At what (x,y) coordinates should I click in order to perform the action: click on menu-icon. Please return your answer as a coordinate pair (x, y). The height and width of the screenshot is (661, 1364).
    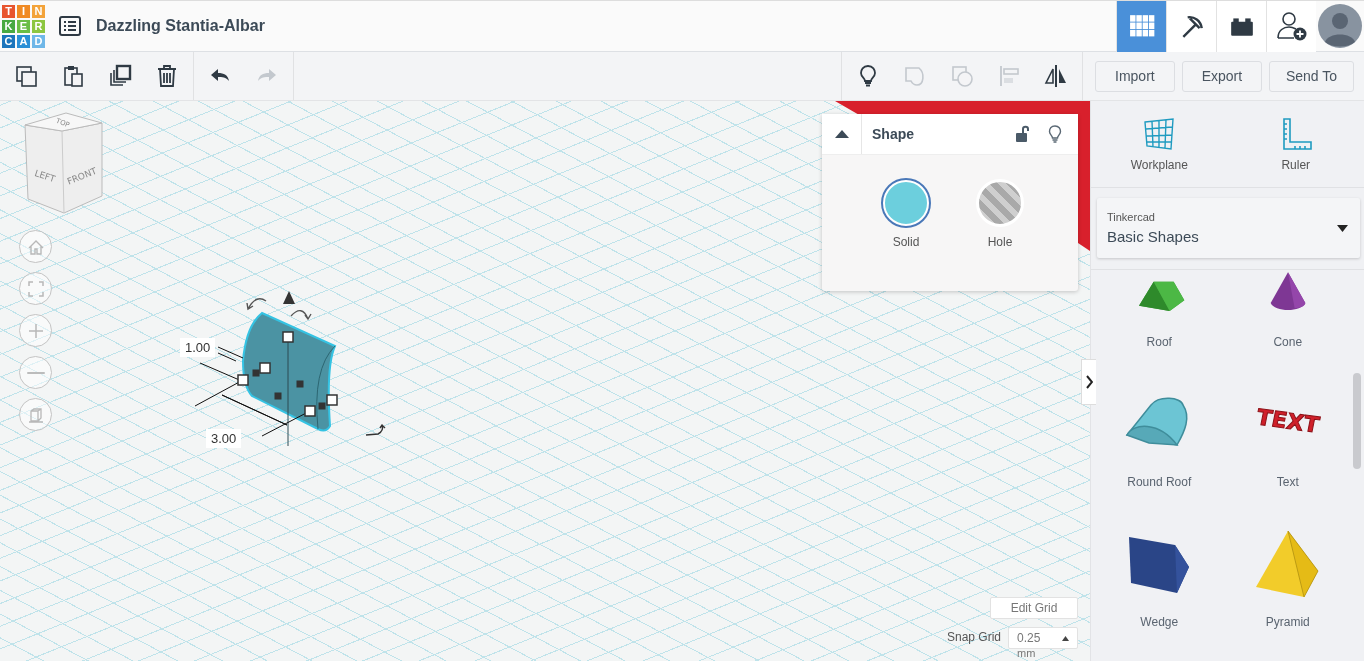
    Looking at the image, I should click on (70, 26).